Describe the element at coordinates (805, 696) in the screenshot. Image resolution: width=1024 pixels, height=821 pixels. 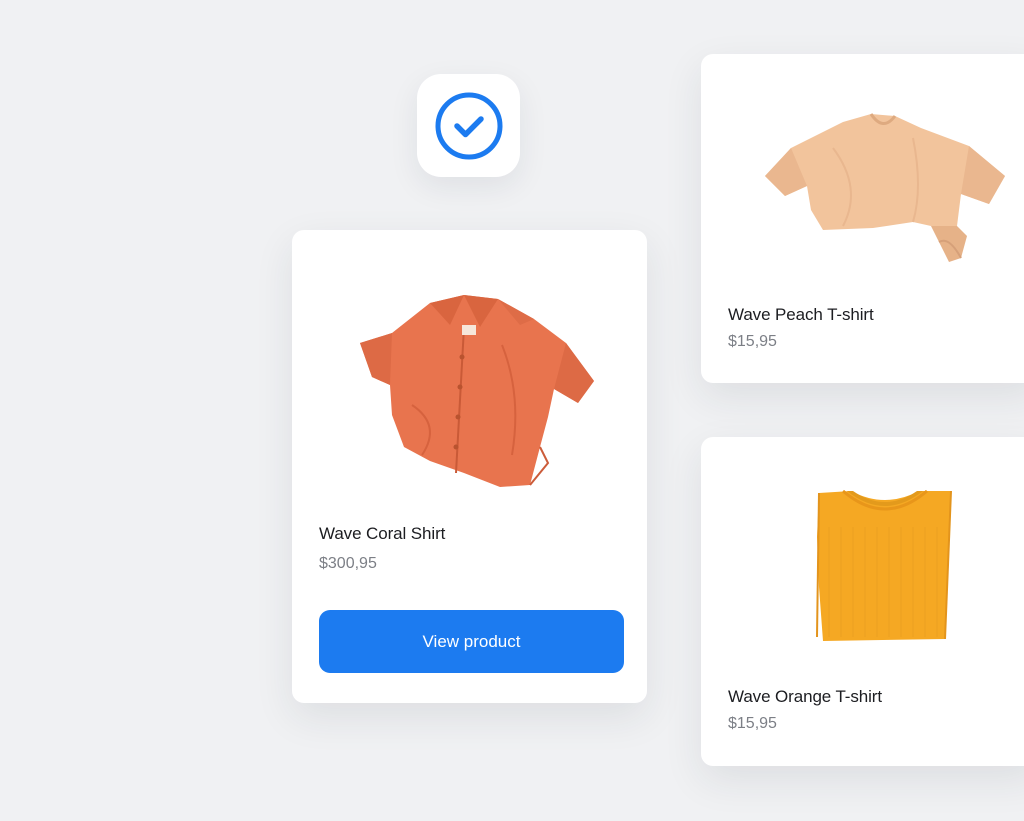
I see `product-name-orange: Wave Orange T-shirt` at that location.